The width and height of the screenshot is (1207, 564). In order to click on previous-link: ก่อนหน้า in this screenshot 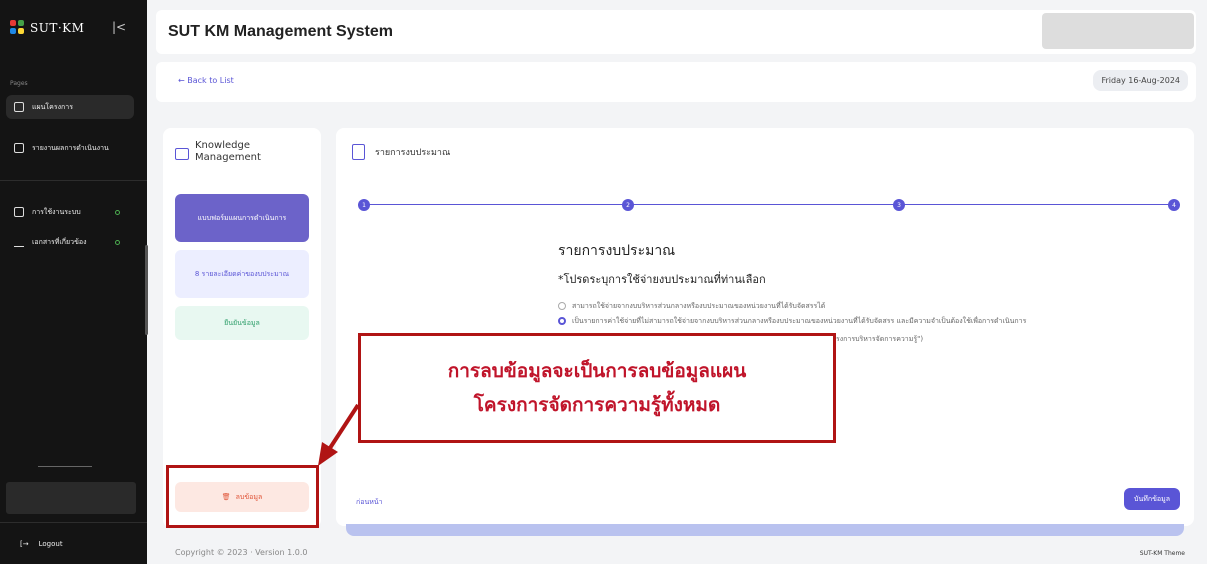, I will do `click(369, 502)`.